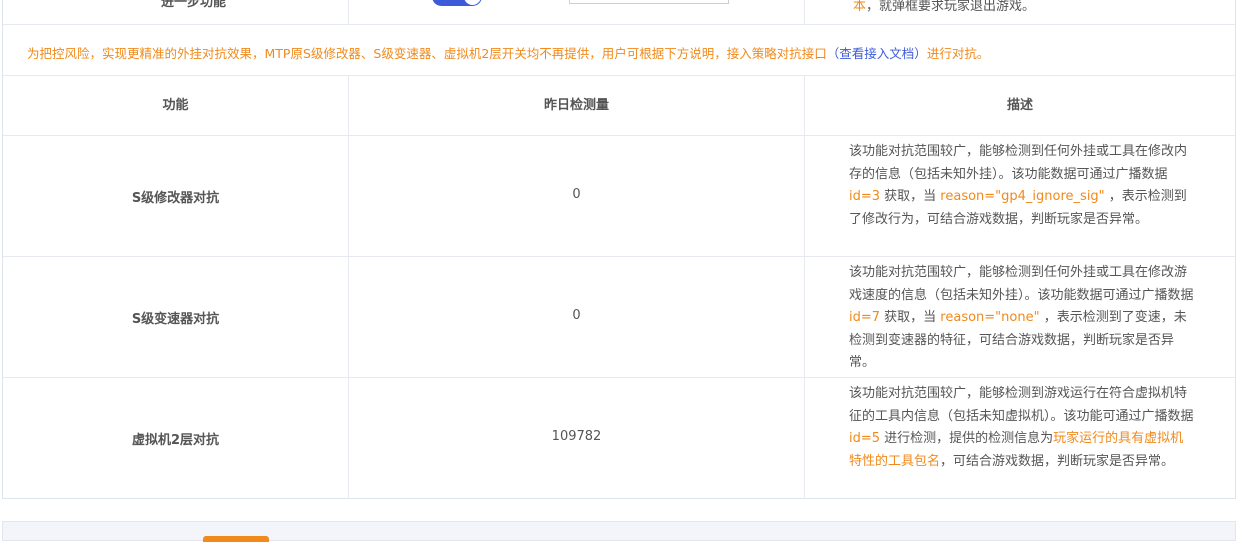 The width and height of the screenshot is (1241, 542). I want to click on desc-part: 进行检测，提供的检测信息为, so click(967, 438).